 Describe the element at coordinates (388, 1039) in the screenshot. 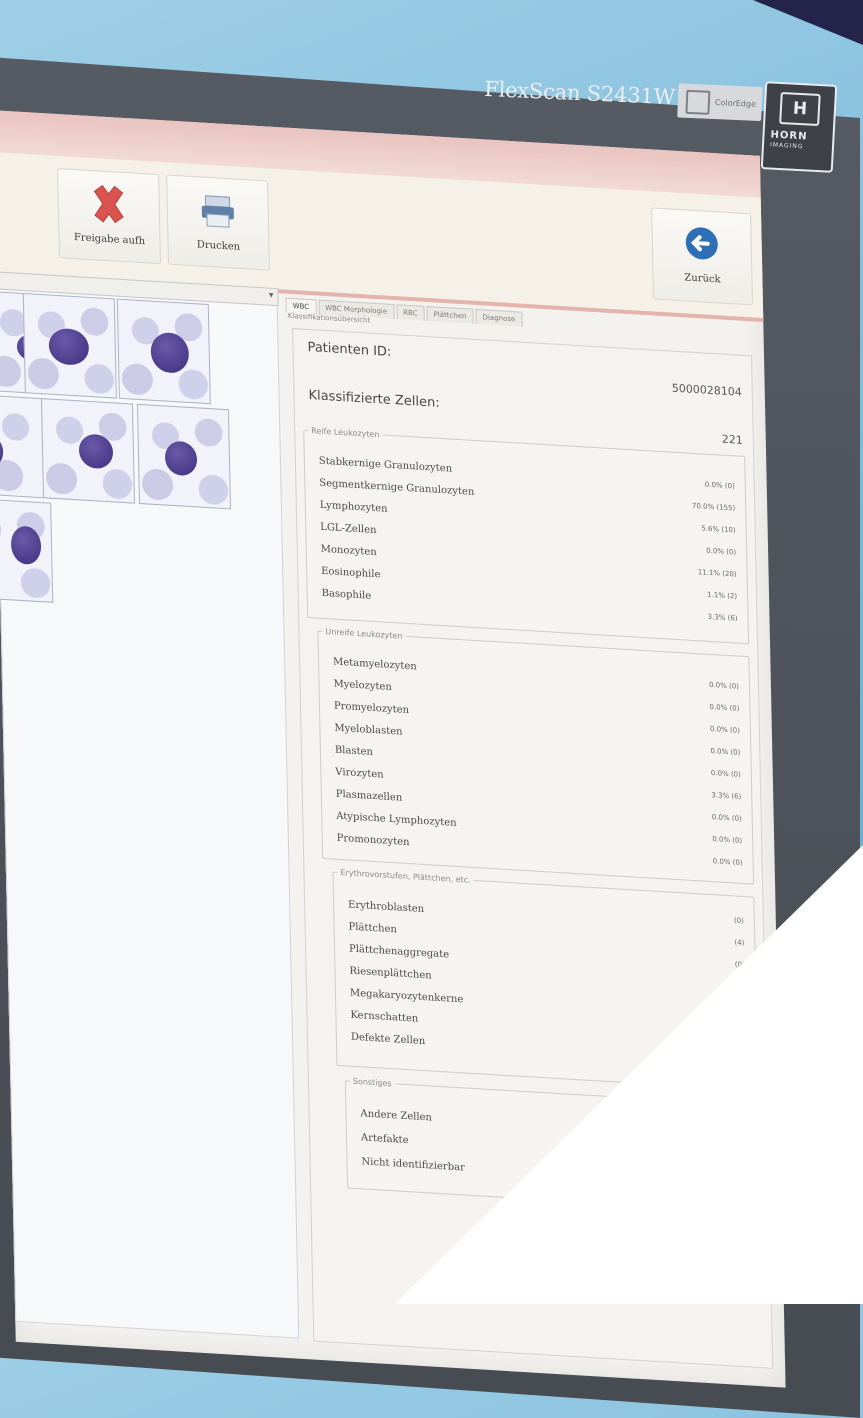

I see `list-item-label: Defekte Zellen` at that location.